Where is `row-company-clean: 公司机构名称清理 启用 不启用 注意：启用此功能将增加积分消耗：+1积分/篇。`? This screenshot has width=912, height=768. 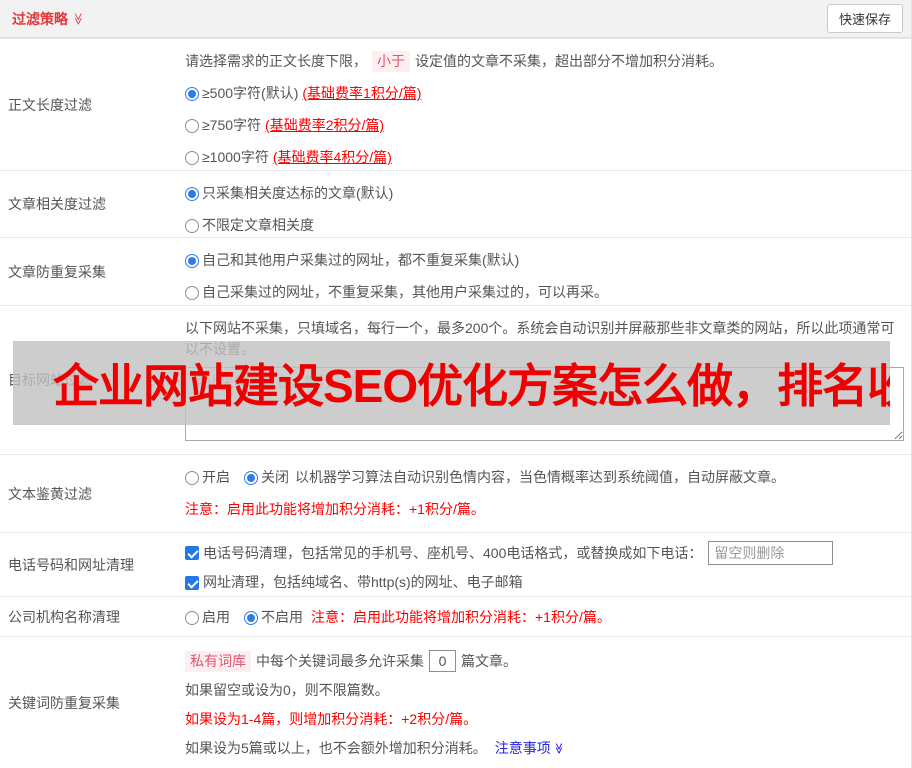
row-company-clean: 公司机构名称清理 启用 不启用 注意：启用此功能将增加积分消耗：+1积分/篇。 is located at coordinates (455, 616).